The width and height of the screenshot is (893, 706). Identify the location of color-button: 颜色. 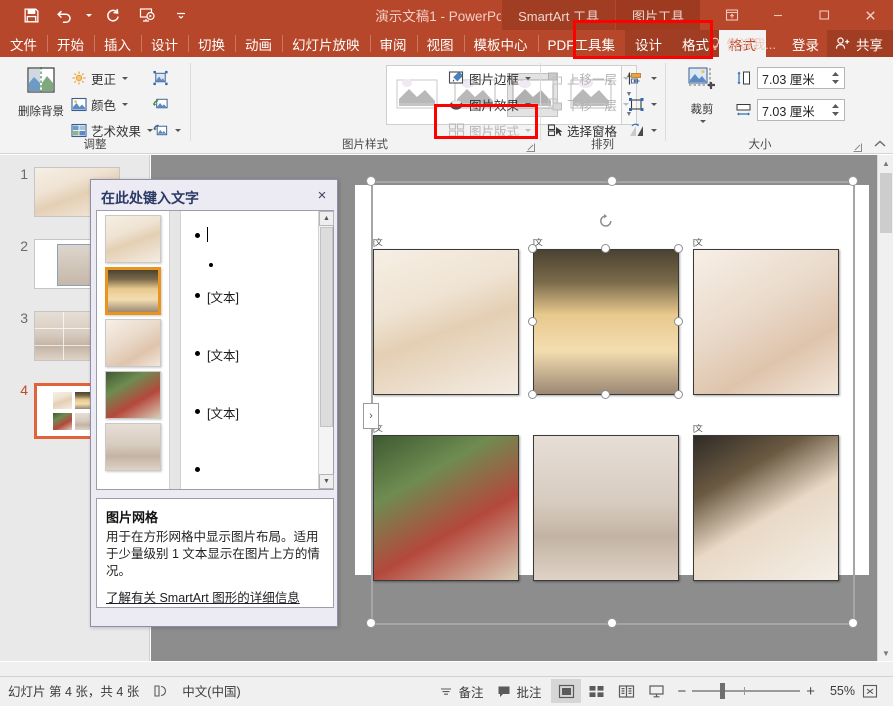
(99, 104).